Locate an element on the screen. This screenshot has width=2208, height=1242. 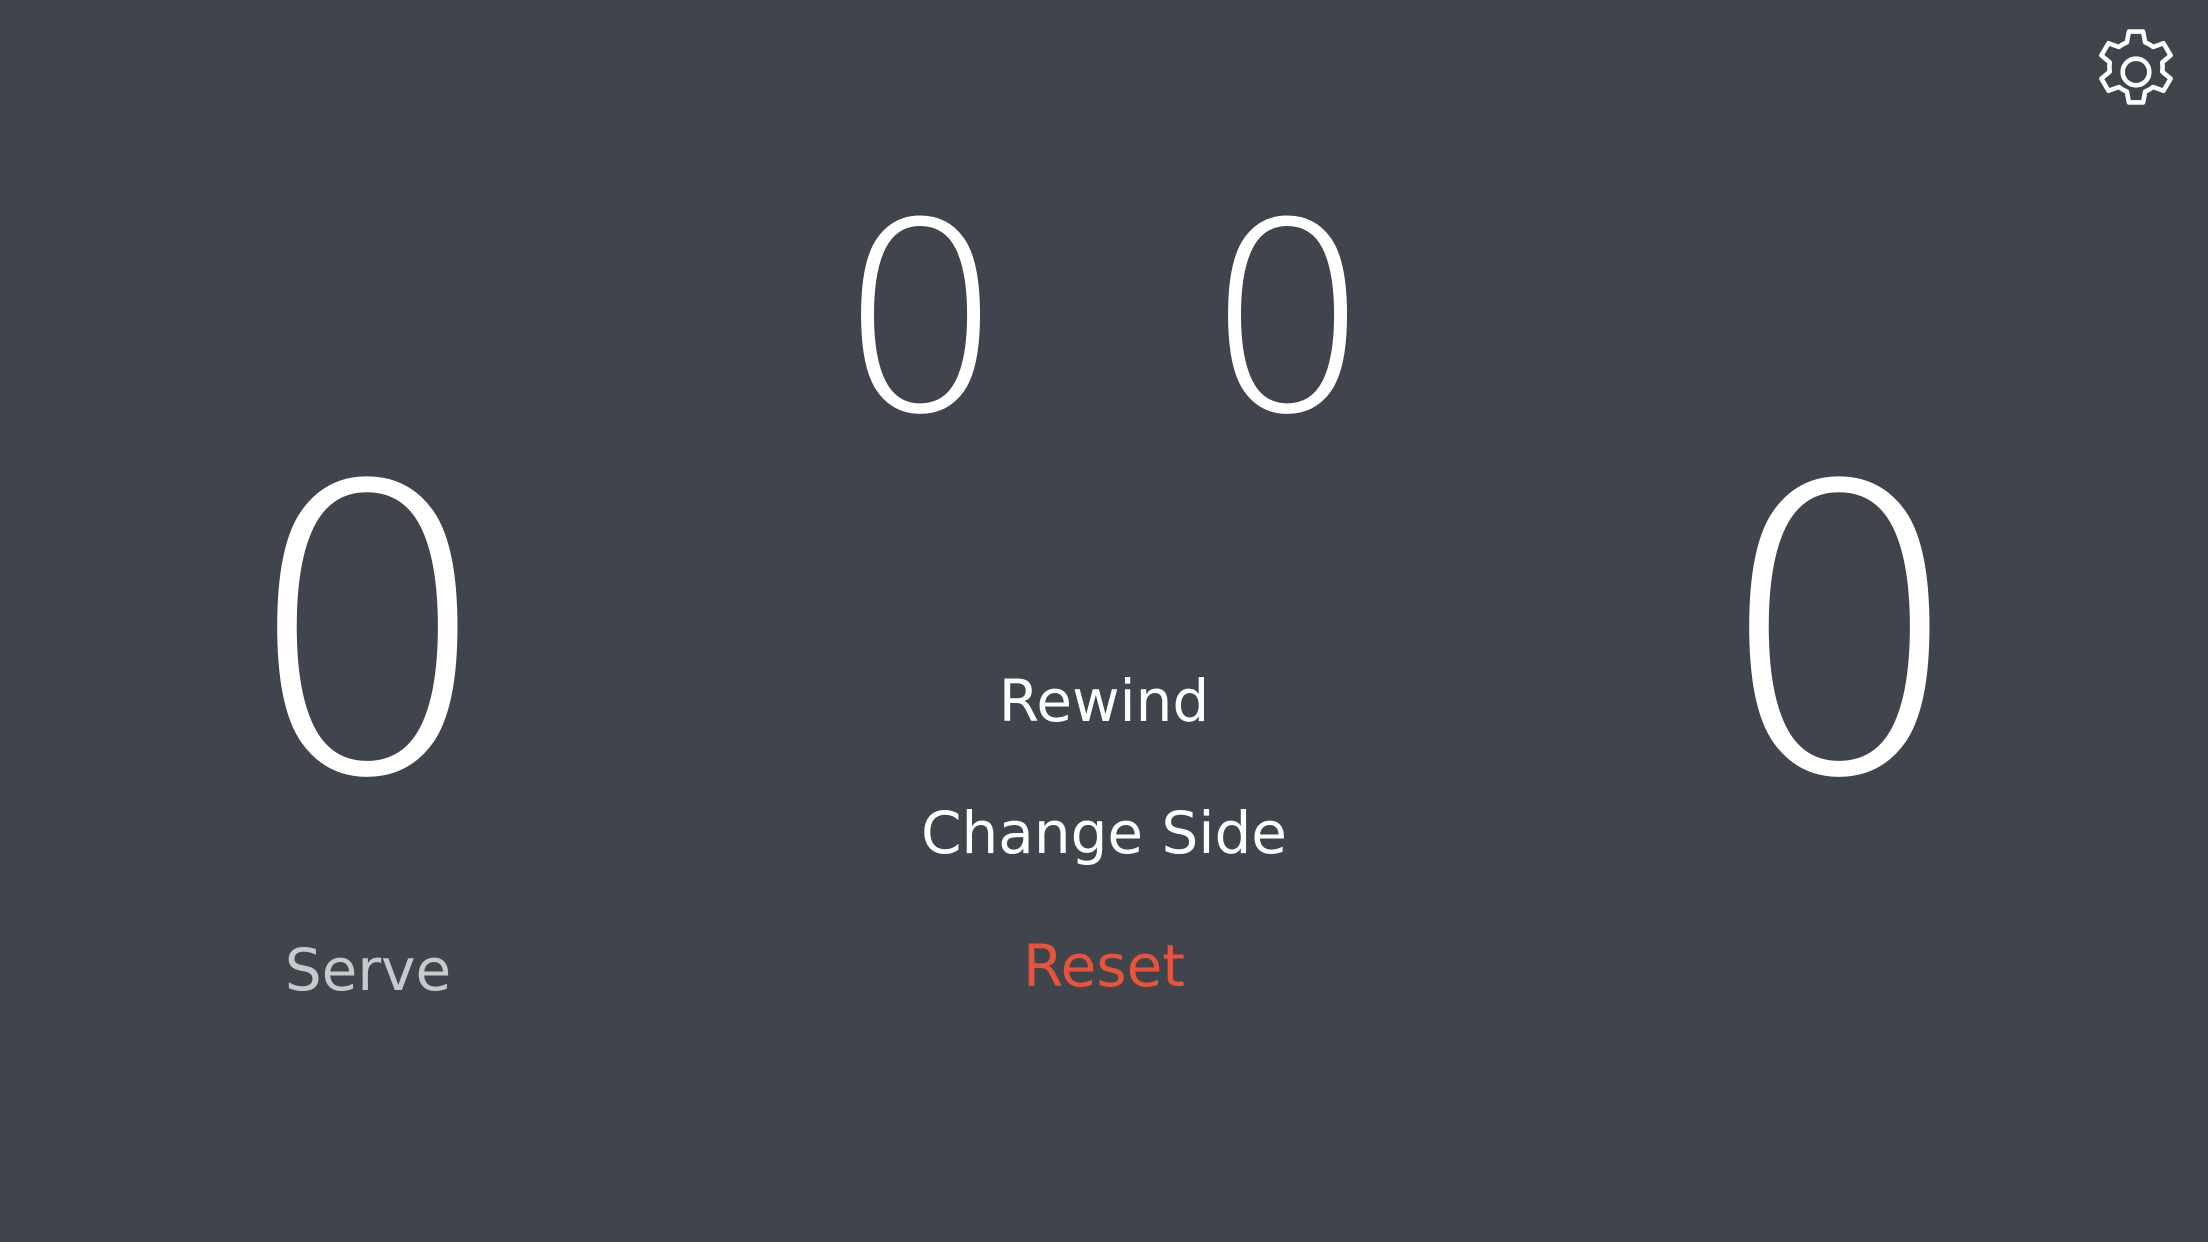
left-set-score: 0 is located at coordinates (921, 319).